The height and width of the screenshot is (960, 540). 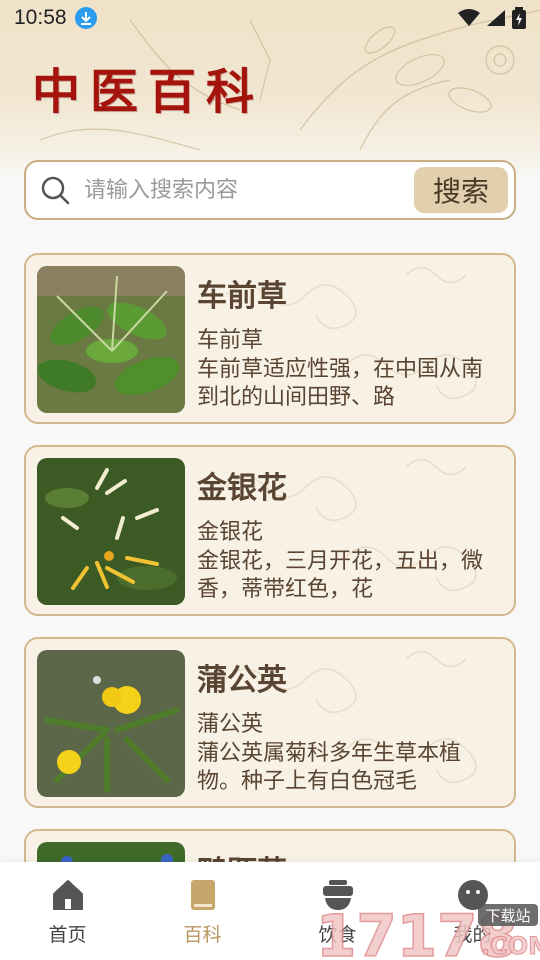 What do you see at coordinates (67, 935) in the screenshot?
I see `nav-home-label: 首页` at bounding box center [67, 935].